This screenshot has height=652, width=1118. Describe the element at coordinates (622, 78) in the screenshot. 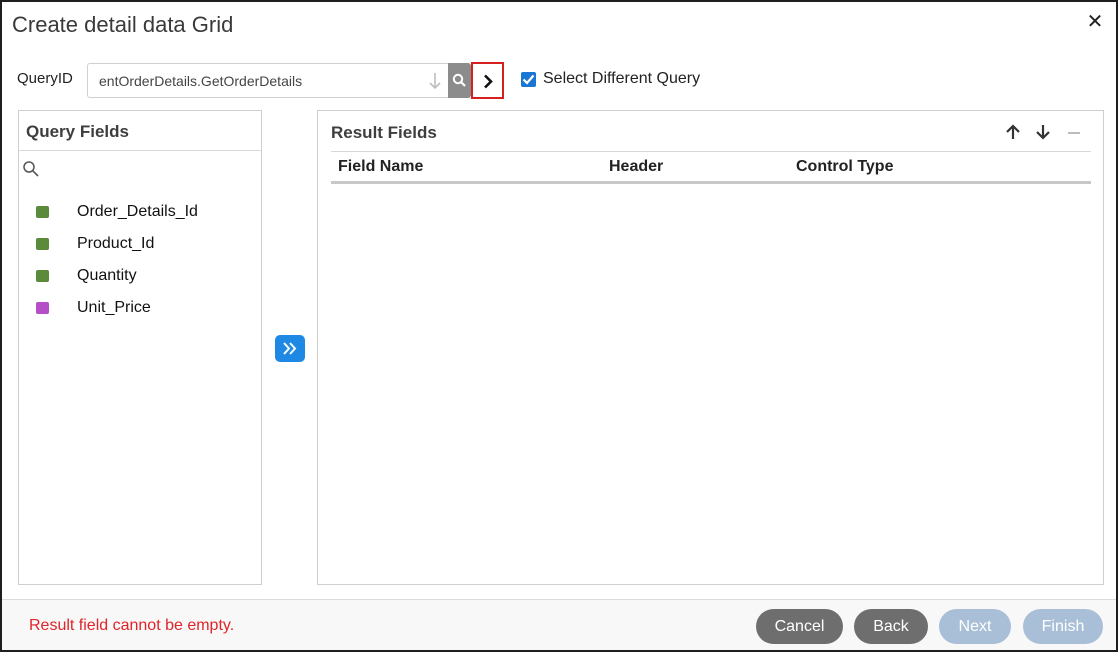

I see `select-different-query-label: Select Different Query` at that location.